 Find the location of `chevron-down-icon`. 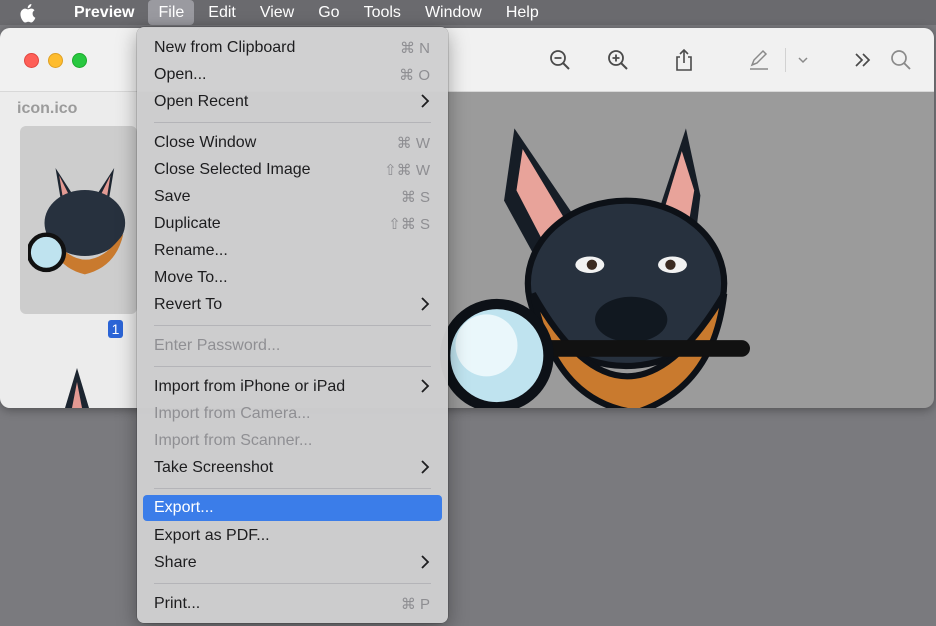

chevron-down-icon is located at coordinates (803, 60).